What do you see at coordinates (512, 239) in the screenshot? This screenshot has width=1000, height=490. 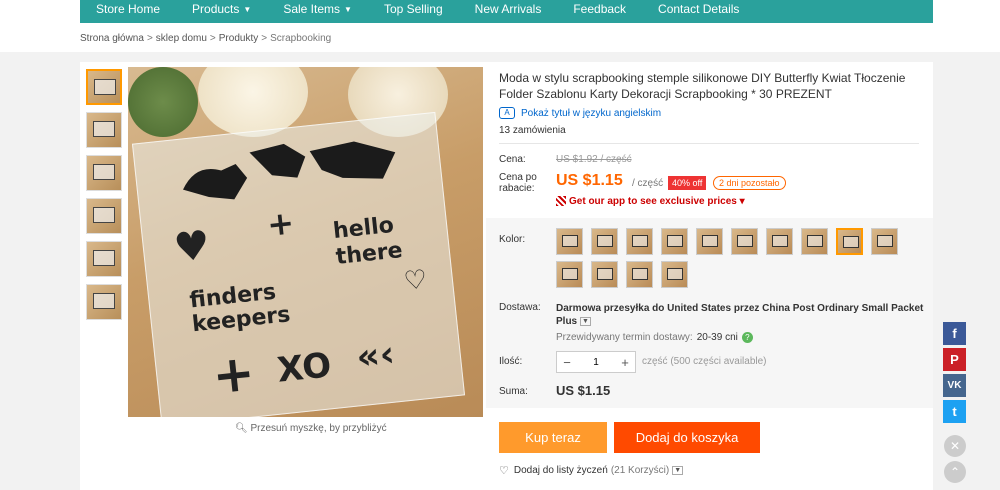 I see `color-label: Kolor:` at bounding box center [512, 239].